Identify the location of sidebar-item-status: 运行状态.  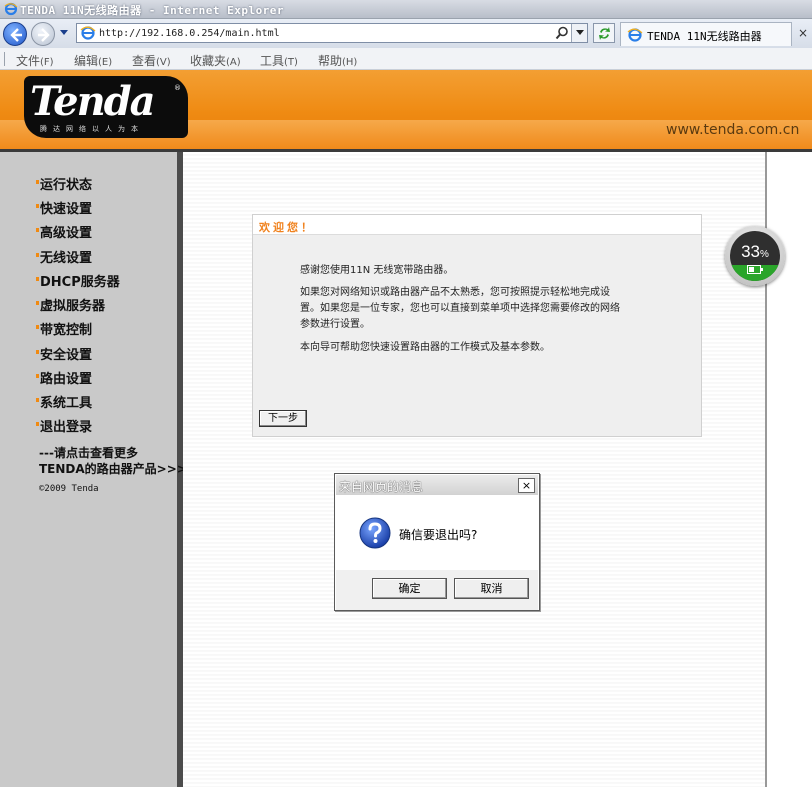
(63, 183).